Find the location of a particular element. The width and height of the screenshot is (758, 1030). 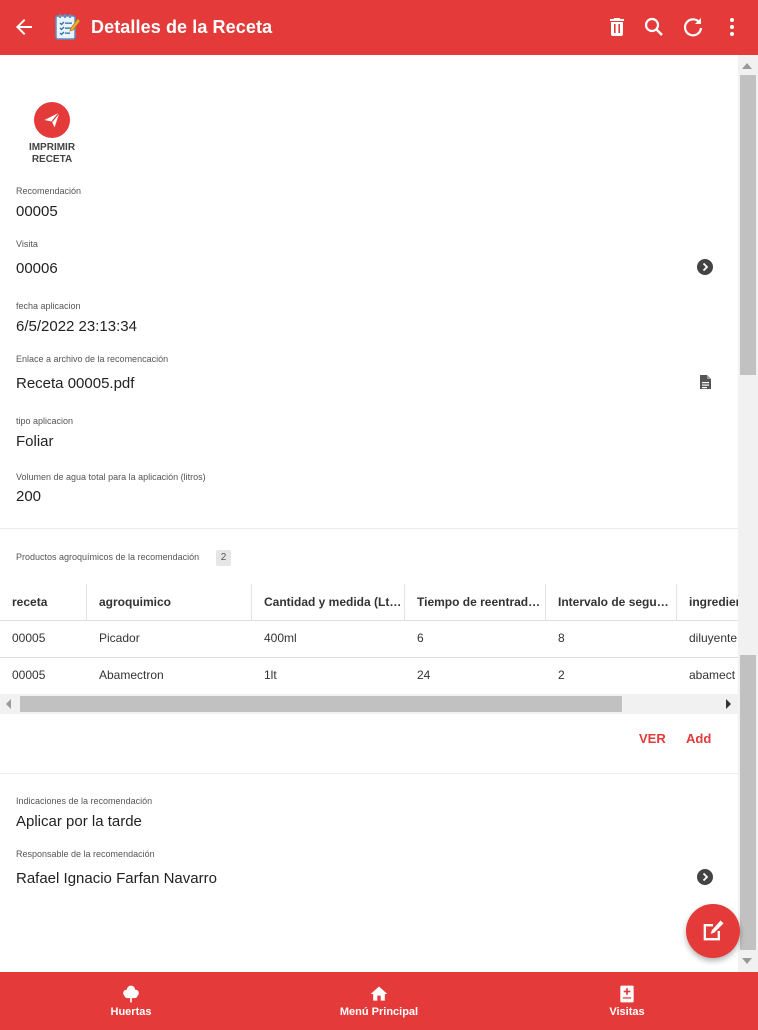

enlace-value: Receta 00005.pdf is located at coordinates (75, 383).